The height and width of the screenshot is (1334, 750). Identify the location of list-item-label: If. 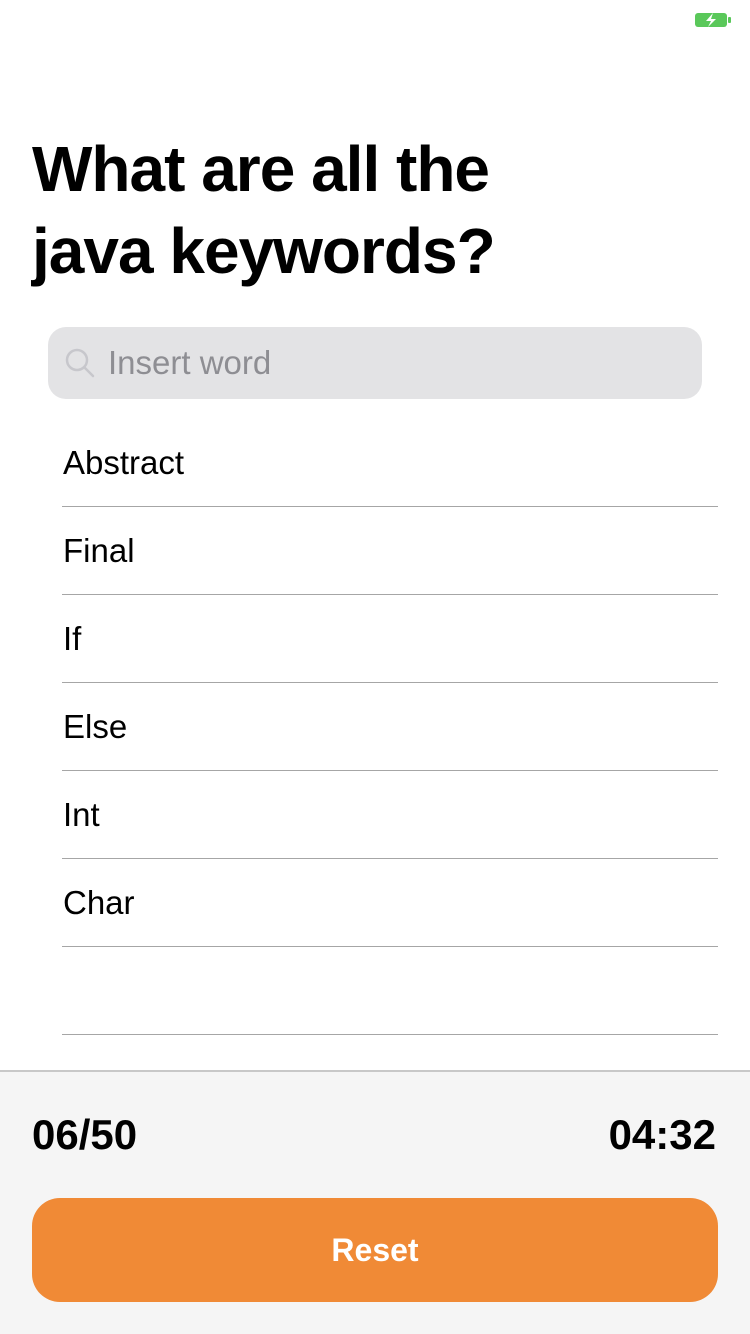
(72, 638).